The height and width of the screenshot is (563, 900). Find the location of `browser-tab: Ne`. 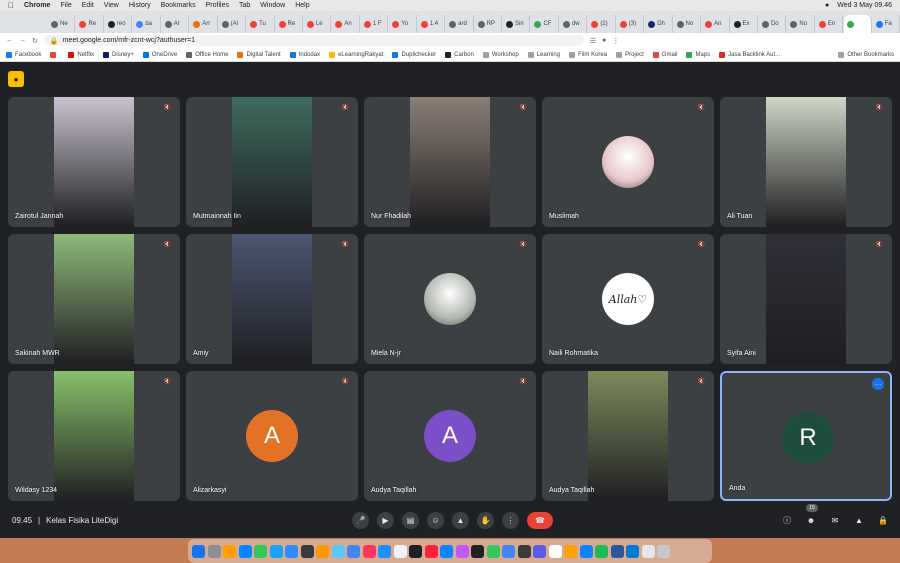

browser-tab: Ne is located at coordinates (62, 24).